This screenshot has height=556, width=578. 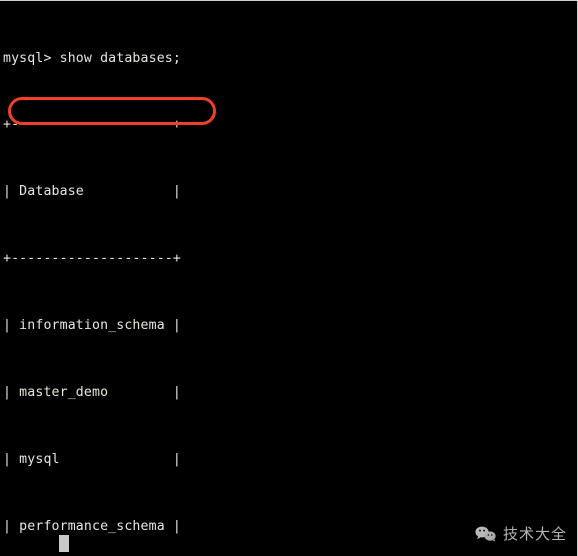 I want to click on watermark: 技术大全, so click(x=521, y=533).